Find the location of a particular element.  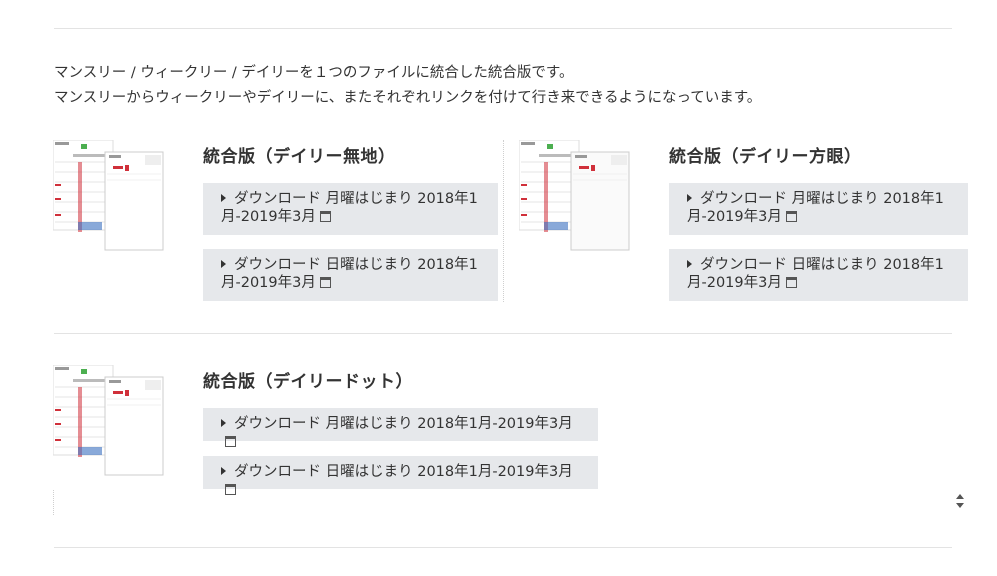

bottom-divider is located at coordinates (503, 547).